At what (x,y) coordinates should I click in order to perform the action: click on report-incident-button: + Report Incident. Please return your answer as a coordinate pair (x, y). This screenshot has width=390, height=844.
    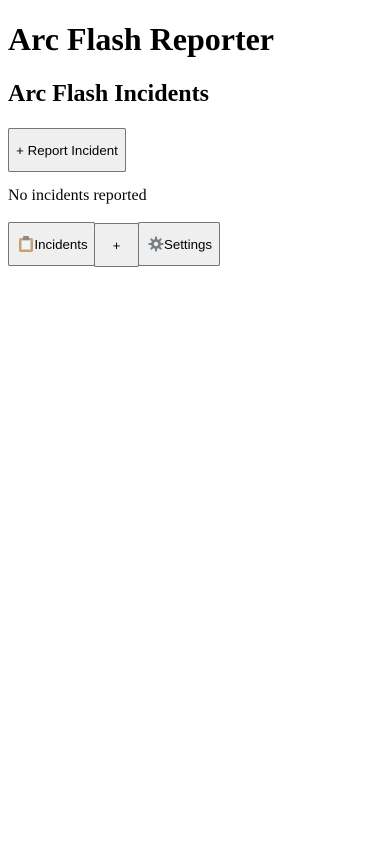
    Looking at the image, I should click on (67, 150).